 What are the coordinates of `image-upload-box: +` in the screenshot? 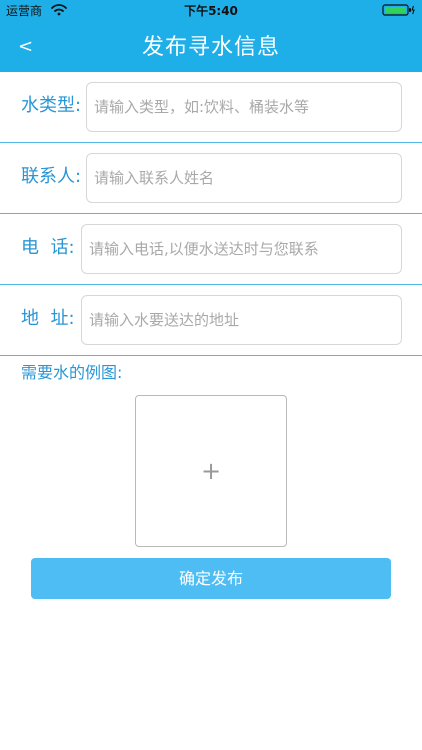 It's located at (211, 471).